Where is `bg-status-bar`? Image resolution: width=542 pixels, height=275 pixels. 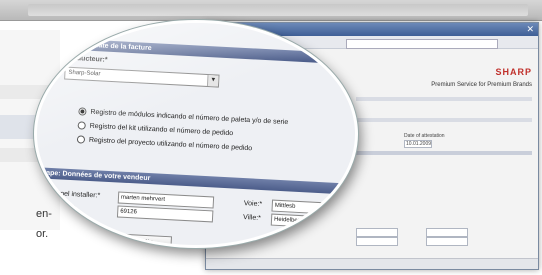
bg-status-bar is located at coordinates (372, 263).